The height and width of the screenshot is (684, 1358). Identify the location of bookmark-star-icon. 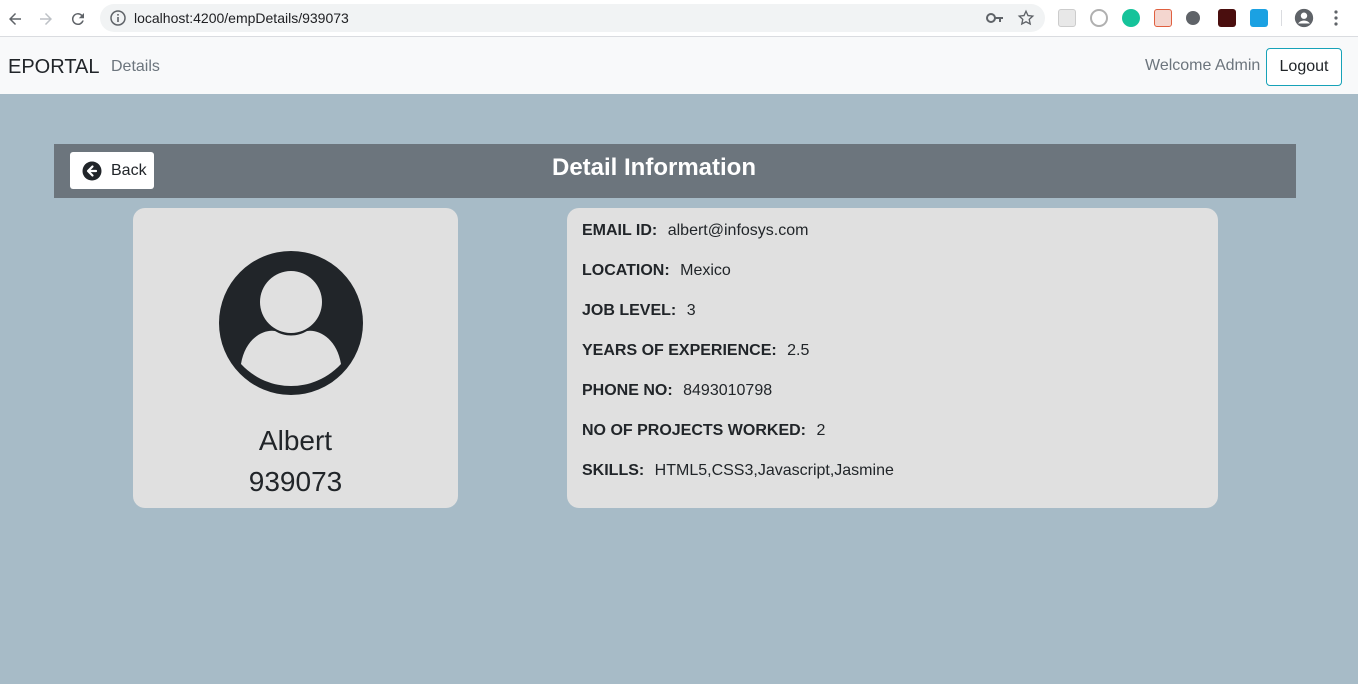
(1026, 18).